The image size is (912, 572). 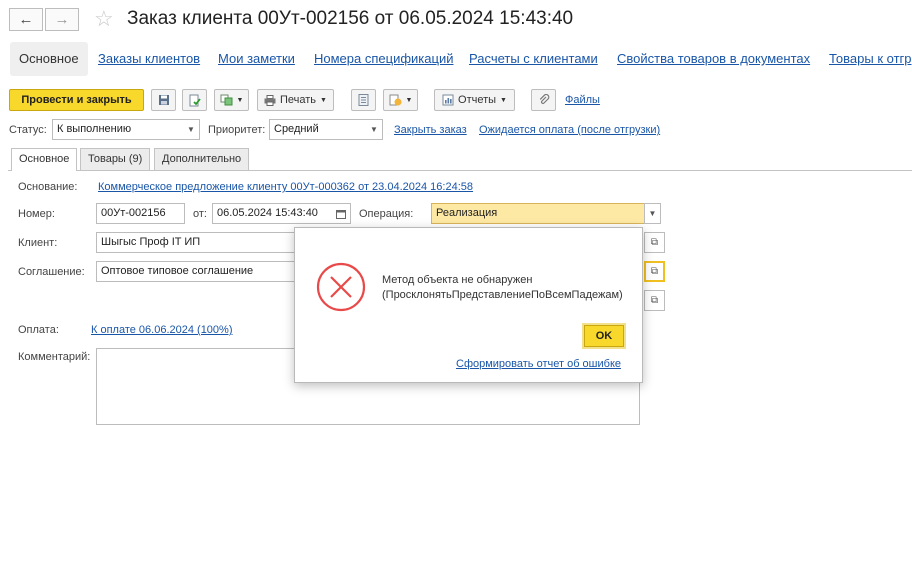 I want to click on reports-button: Отчеты ▼, so click(x=474, y=100).